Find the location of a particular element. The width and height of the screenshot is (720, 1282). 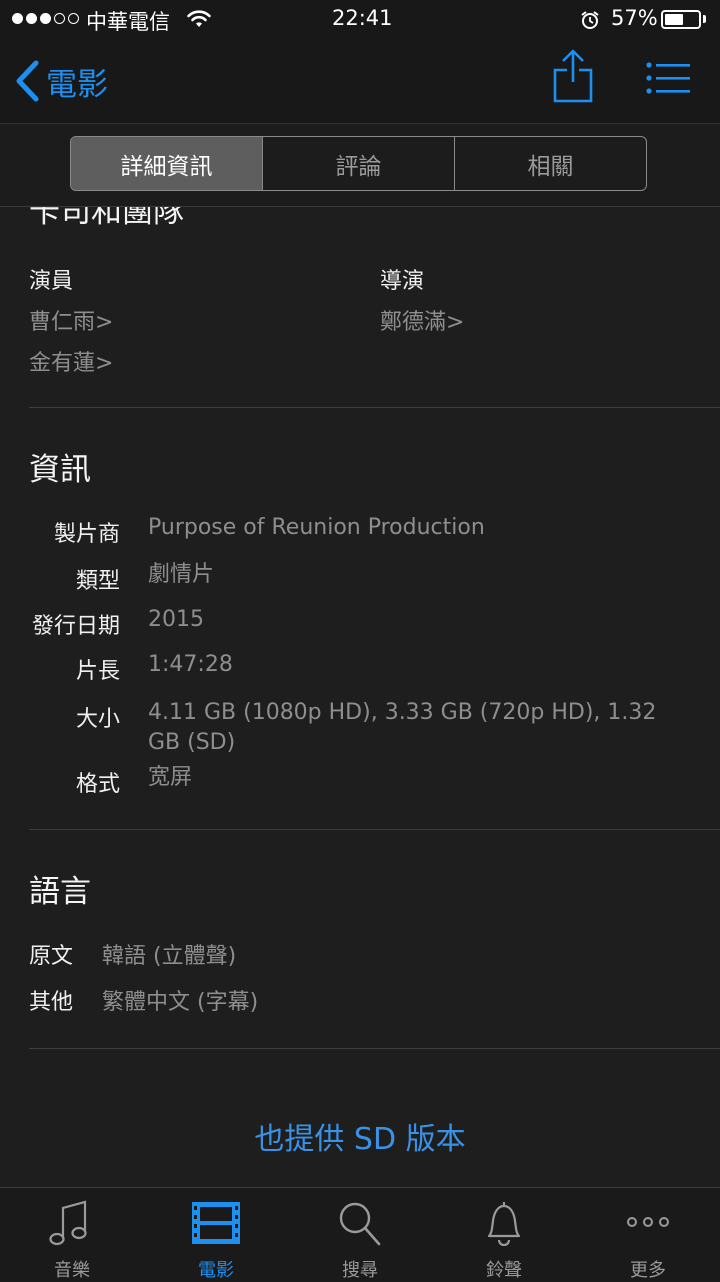

segment-related: 相關 is located at coordinates (550, 163).